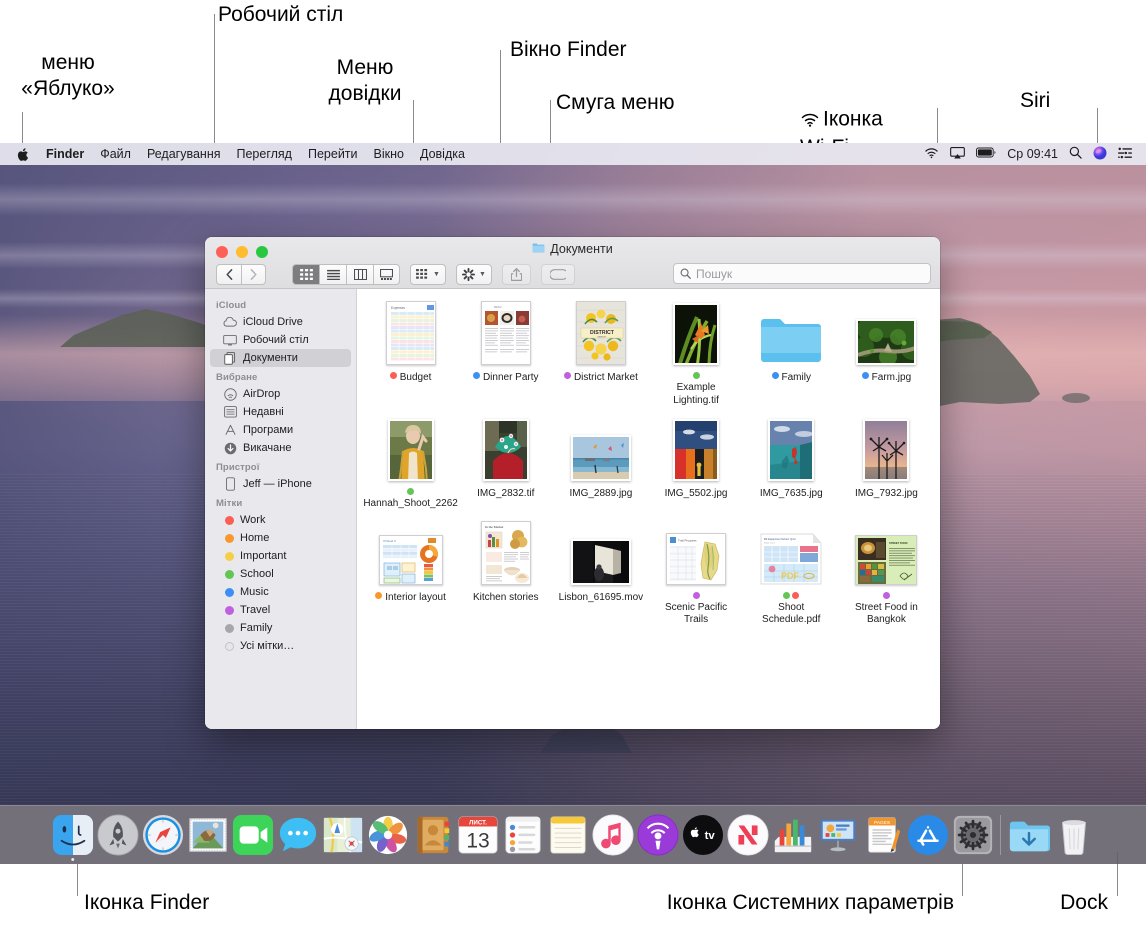  Describe the element at coordinates (389, 154) in the screenshot. I see `menu-item-window: Вікно` at that location.